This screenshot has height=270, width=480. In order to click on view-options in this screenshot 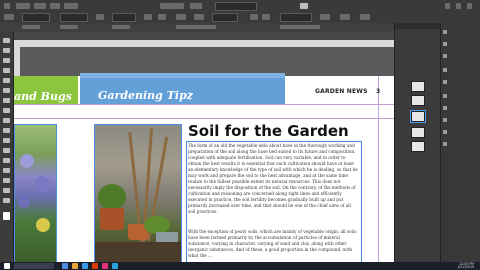, I will do `click(196, 6)`.